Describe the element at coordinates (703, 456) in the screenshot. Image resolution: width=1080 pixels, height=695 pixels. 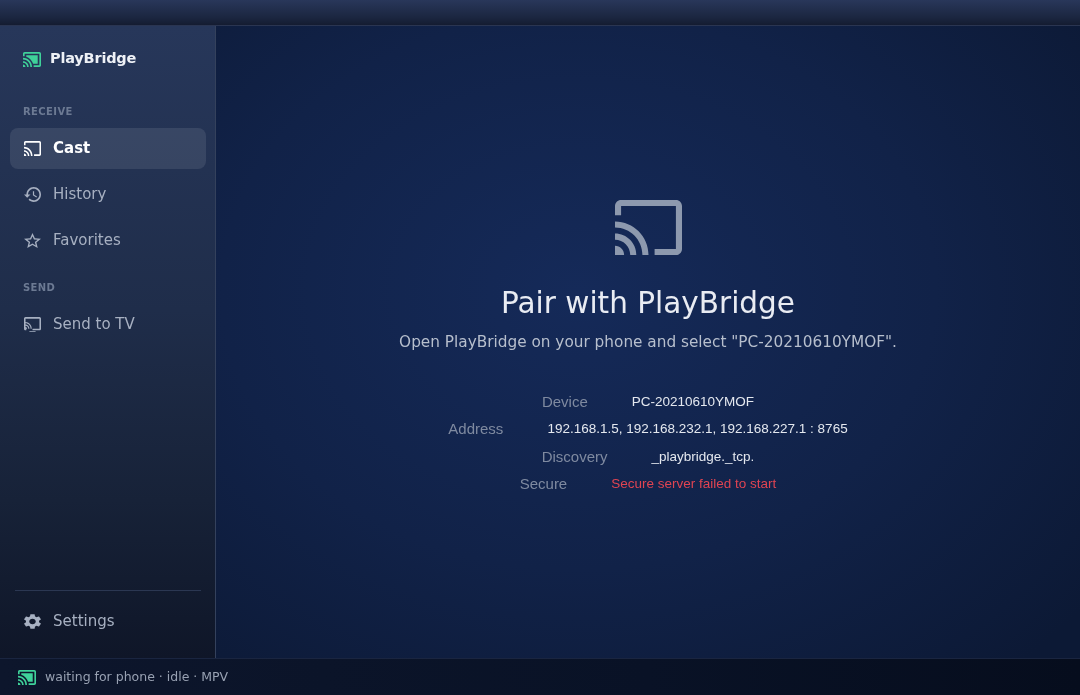
I see `detail-value: _playbridge._tcp.` at that location.